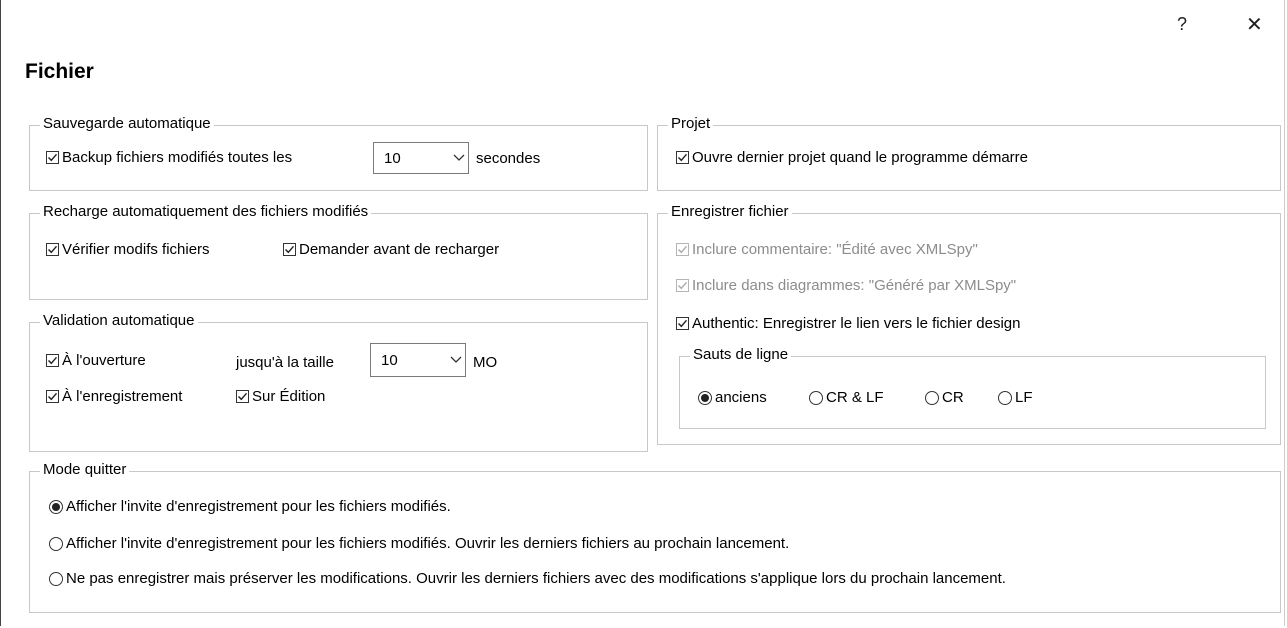 The width and height of the screenshot is (1287, 628). What do you see at coordinates (855, 397) in the screenshot?
I see `line-break-label: CR & LF` at bounding box center [855, 397].